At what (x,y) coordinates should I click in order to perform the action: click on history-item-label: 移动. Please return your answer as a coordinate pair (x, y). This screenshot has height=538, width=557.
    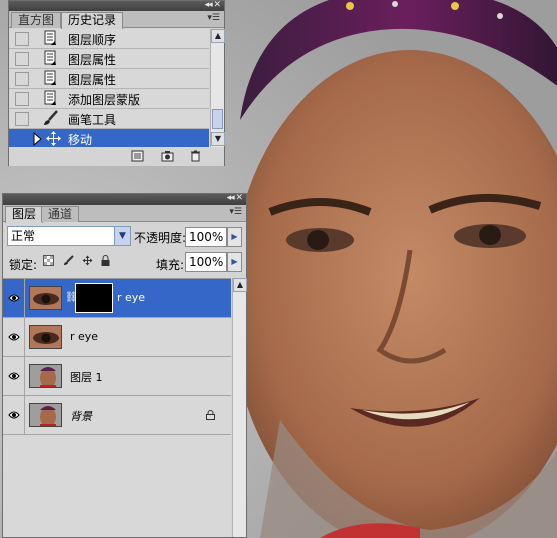
    Looking at the image, I should click on (80, 140).